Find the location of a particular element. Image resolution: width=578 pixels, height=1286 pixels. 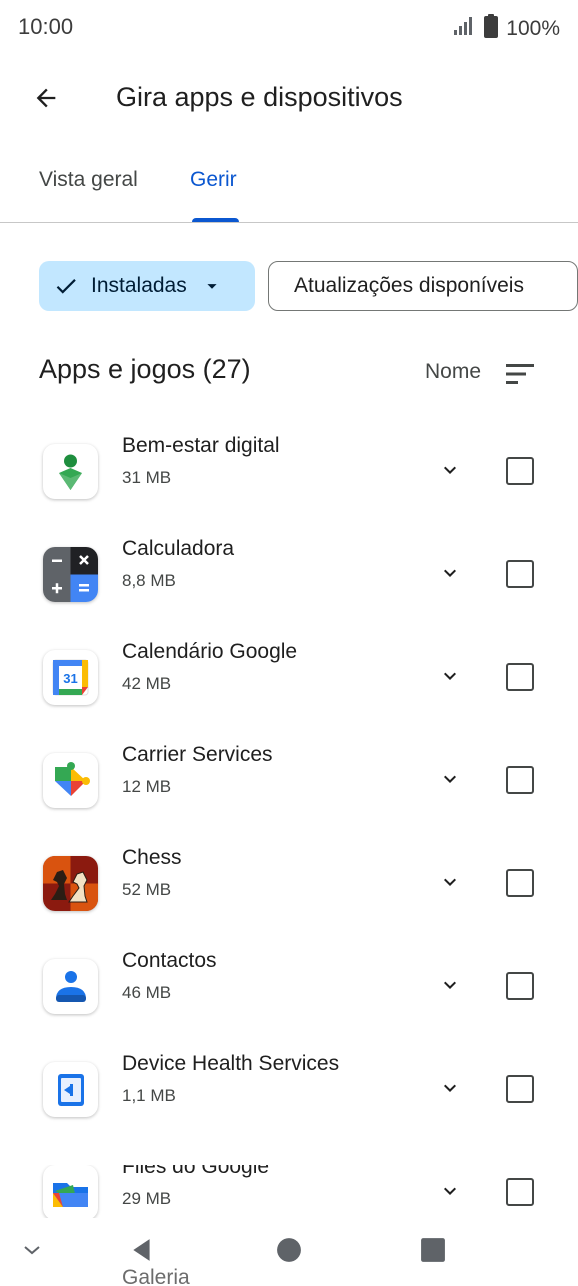

files-icon is located at coordinates (70, 1191).